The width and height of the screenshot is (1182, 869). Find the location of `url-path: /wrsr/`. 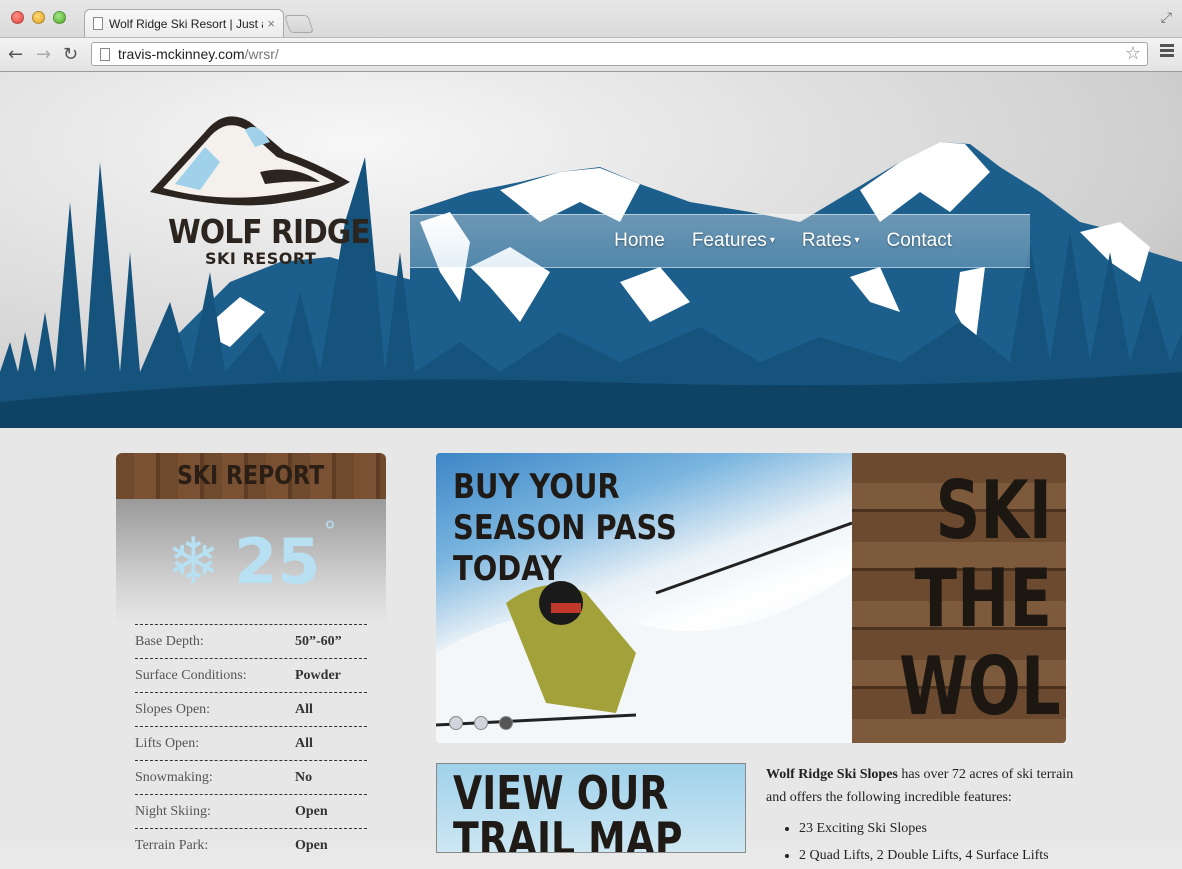

url-path: /wrsr/ is located at coordinates (261, 54).